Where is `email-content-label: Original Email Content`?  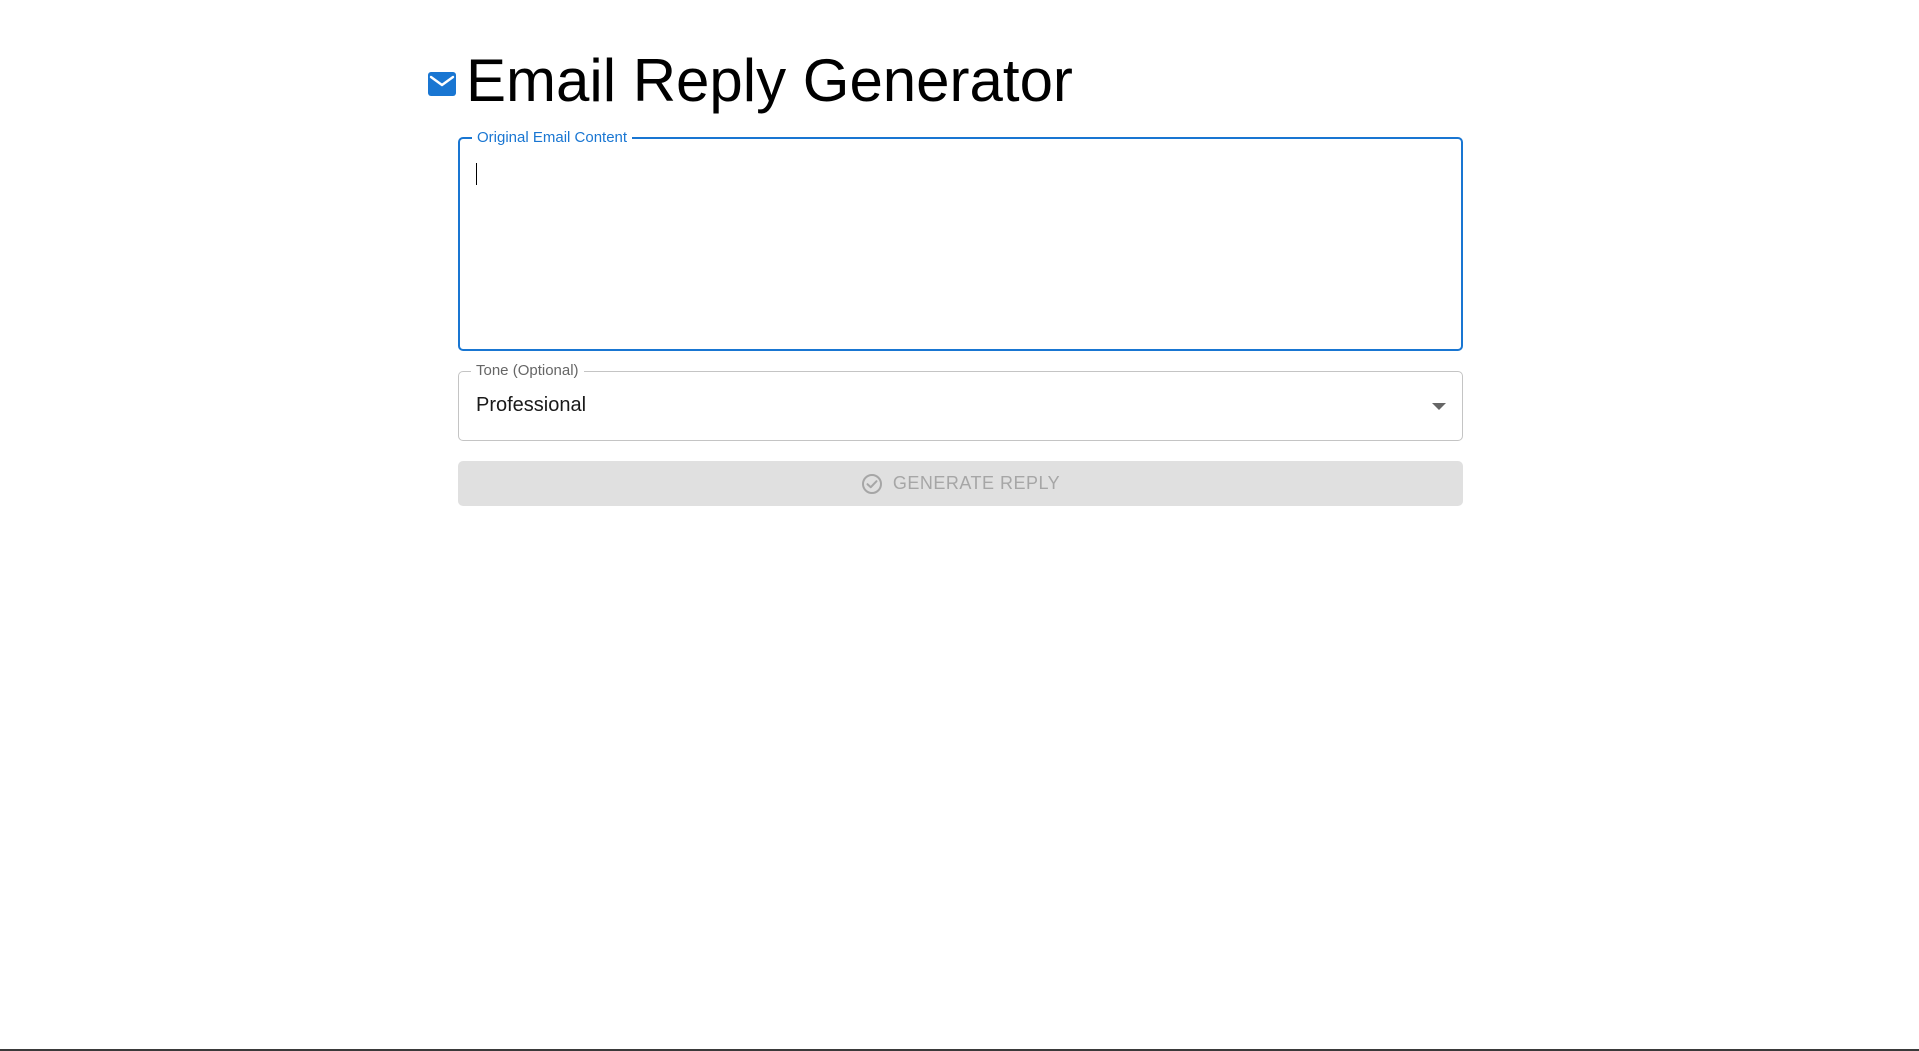 email-content-label: Original Email Content is located at coordinates (552, 138).